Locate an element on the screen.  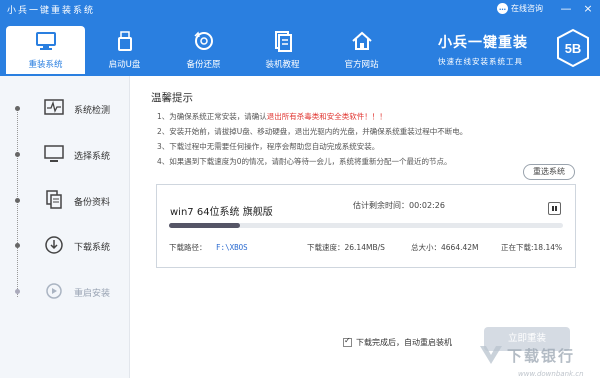
nav-item-usb: 启动U盘 is located at coordinates (124, 50).